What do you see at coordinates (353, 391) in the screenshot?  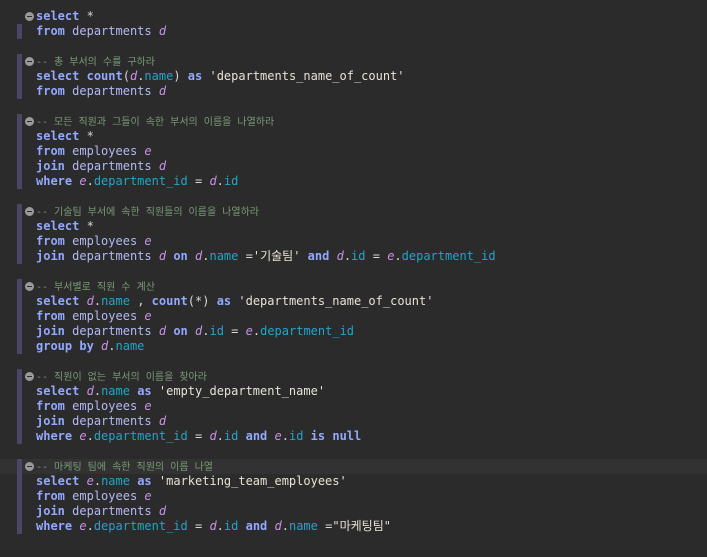 I see `code-line: select d.name as 'empty_department_name'` at bounding box center [353, 391].